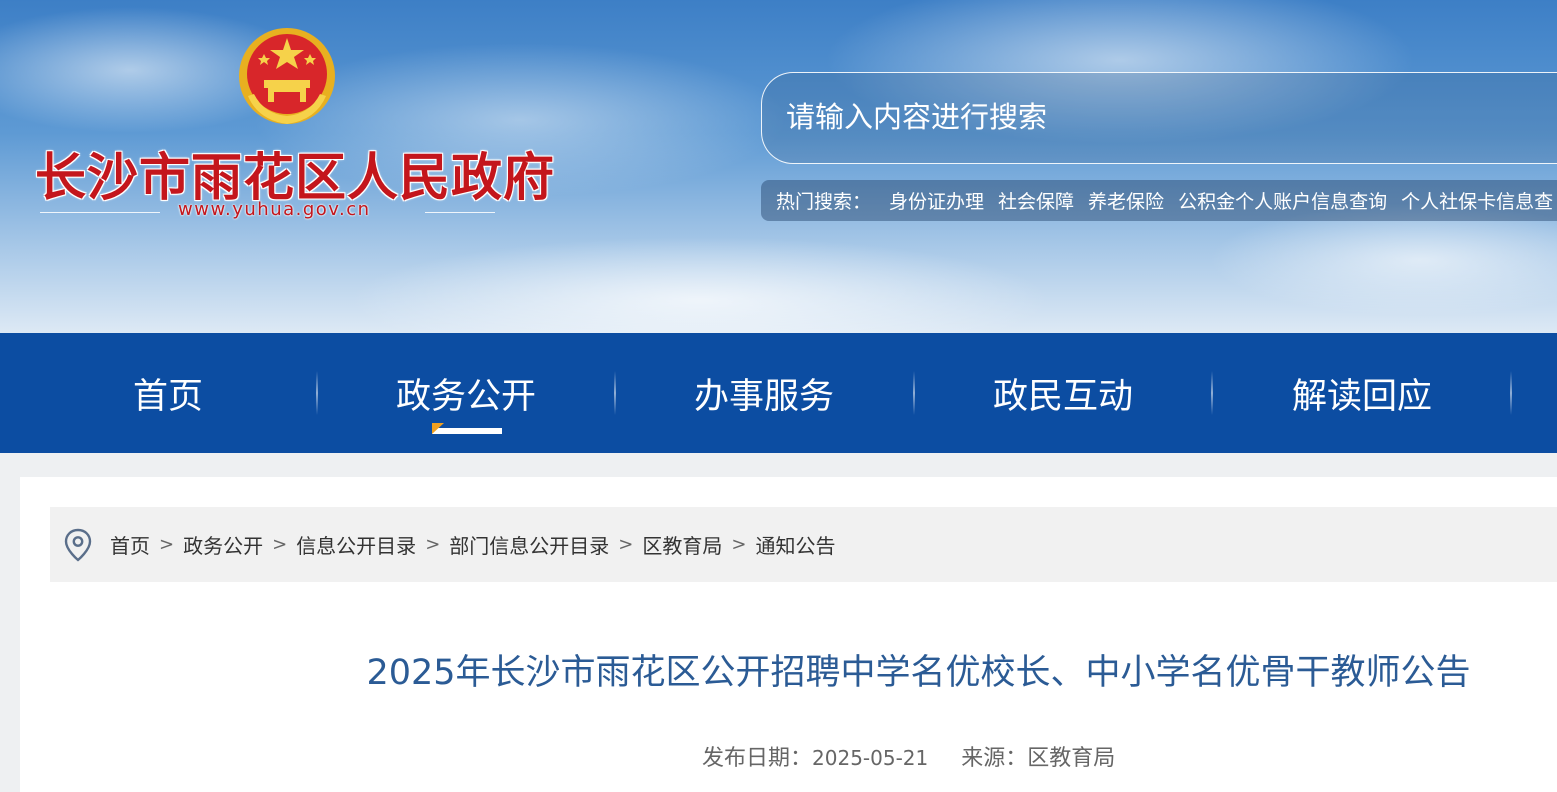 The width and height of the screenshot is (1557, 792). I want to click on article-meta: 发布日期：2025-05-21 来源：区教育局, so click(921, 756).